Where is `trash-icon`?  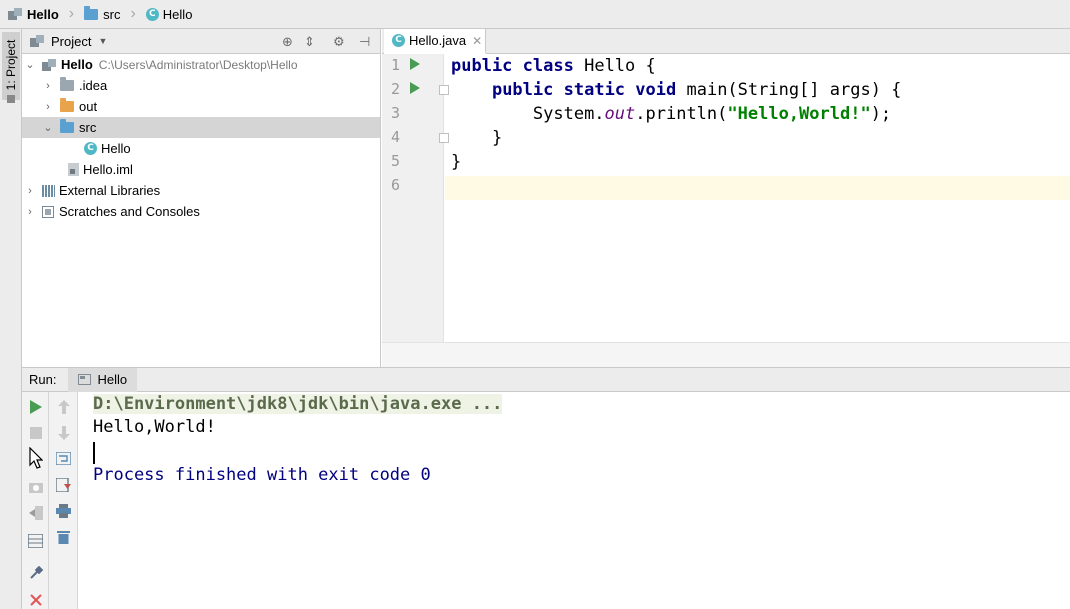
trash-icon is located at coordinates (63, 536).